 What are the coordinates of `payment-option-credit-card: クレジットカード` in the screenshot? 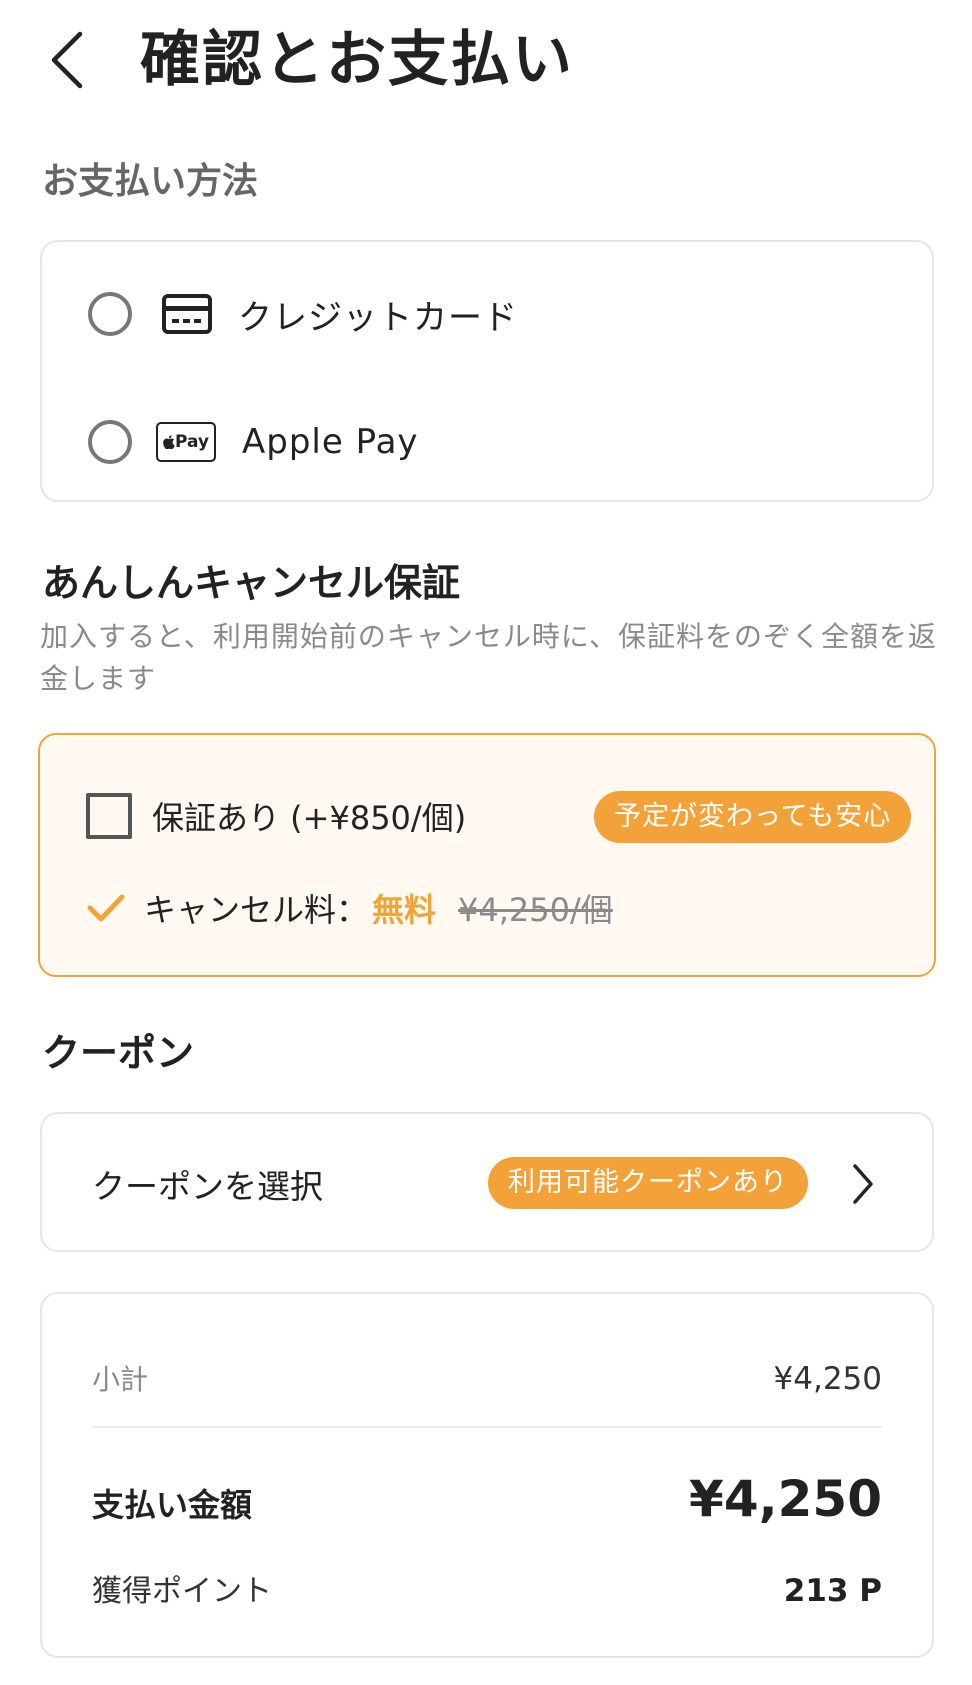 It's located at (488, 314).